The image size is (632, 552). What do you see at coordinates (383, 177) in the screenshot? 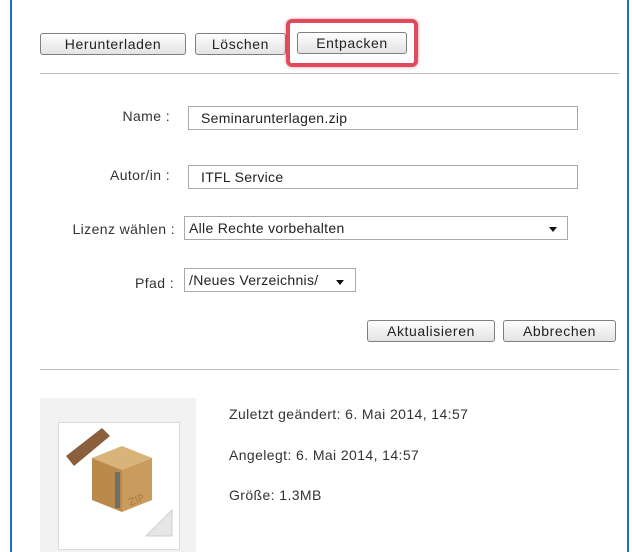
I see `author-field: ITFL Service` at bounding box center [383, 177].